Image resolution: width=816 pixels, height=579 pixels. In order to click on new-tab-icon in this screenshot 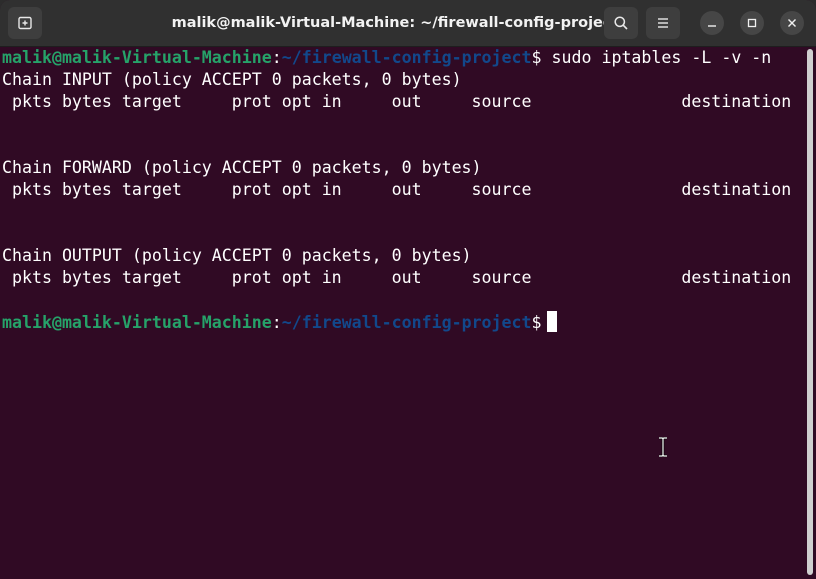, I will do `click(25, 23)`.